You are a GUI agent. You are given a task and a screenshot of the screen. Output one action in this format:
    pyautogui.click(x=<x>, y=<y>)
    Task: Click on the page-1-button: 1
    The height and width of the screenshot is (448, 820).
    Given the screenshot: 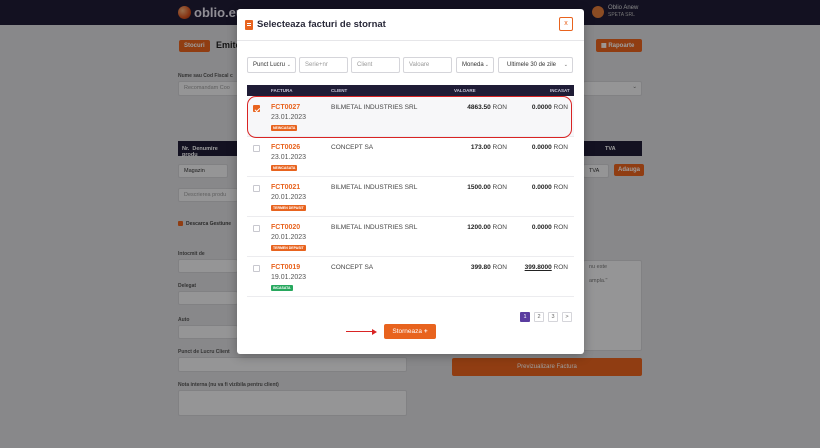 What is the action you would take?
    pyautogui.click(x=525, y=317)
    